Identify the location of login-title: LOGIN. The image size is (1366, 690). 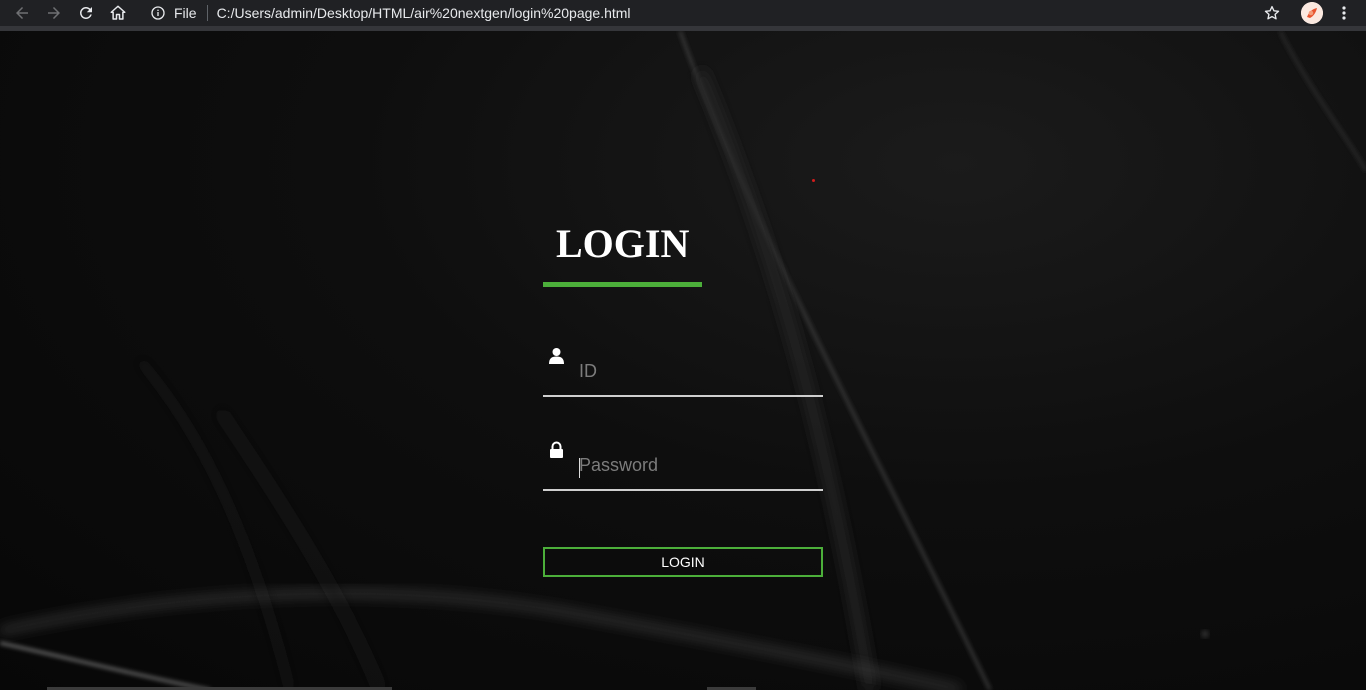
(623, 243).